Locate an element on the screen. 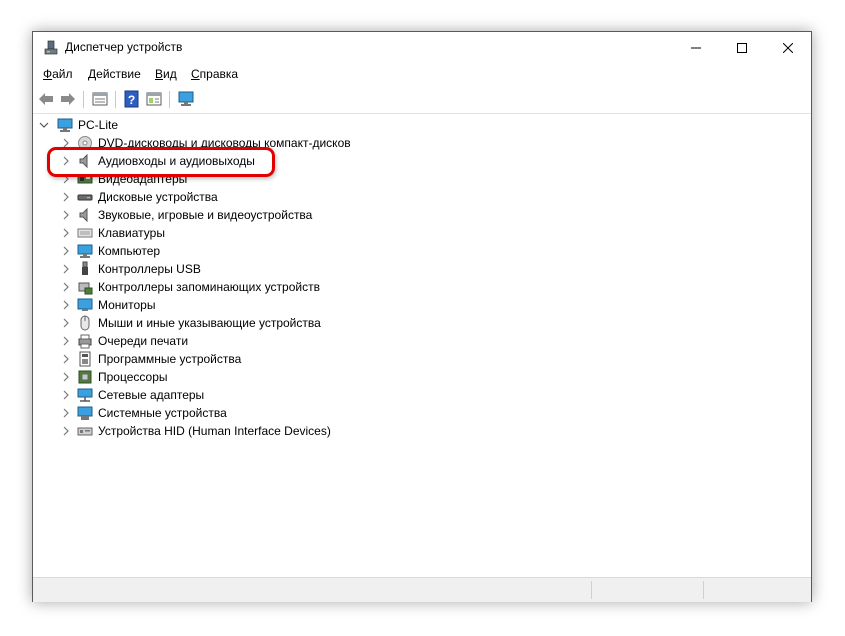  menu-file: Файл is located at coordinates (58, 74).